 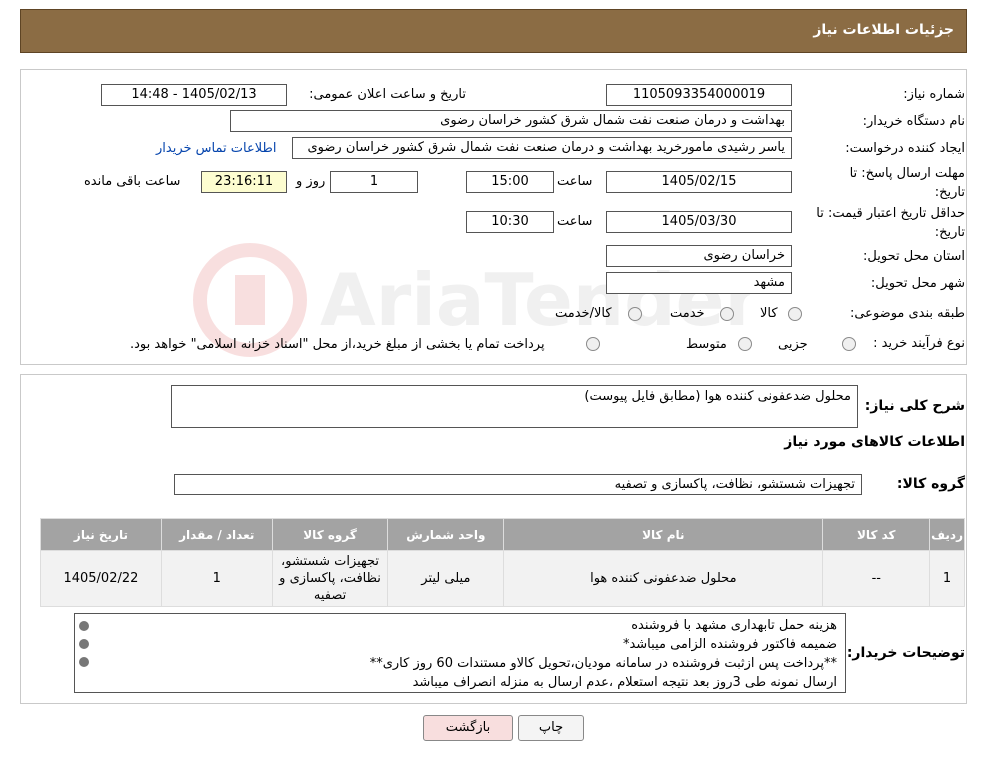 What do you see at coordinates (949, 192) in the screenshot?
I see `deadline-label-date: تاریخ:` at bounding box center [949, 192].